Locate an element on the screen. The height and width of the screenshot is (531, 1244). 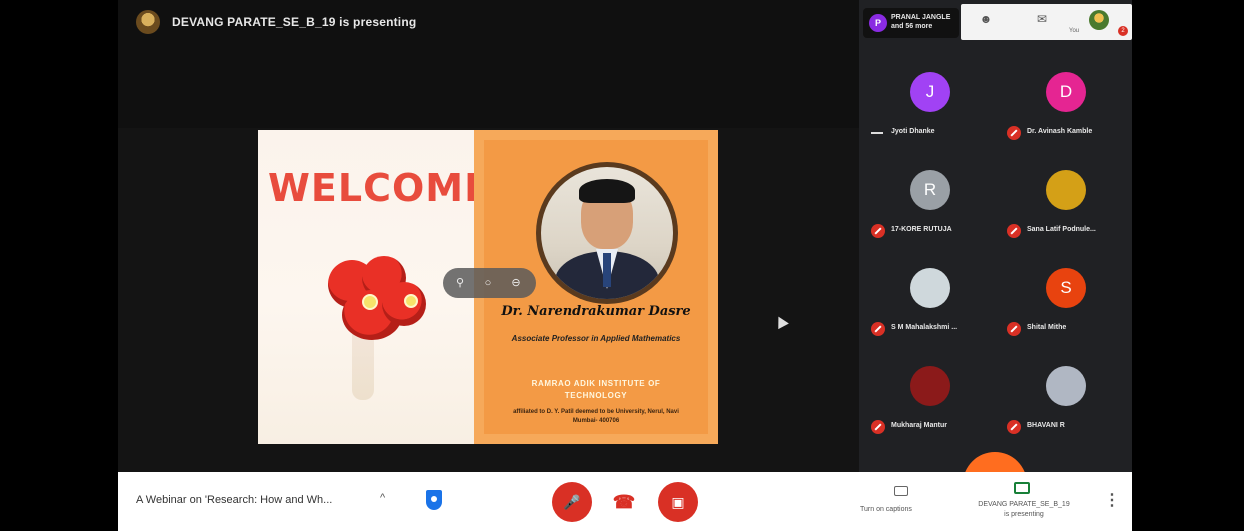
participant-tile: Mukharaj Mantur is located at coordinates (931, 393).